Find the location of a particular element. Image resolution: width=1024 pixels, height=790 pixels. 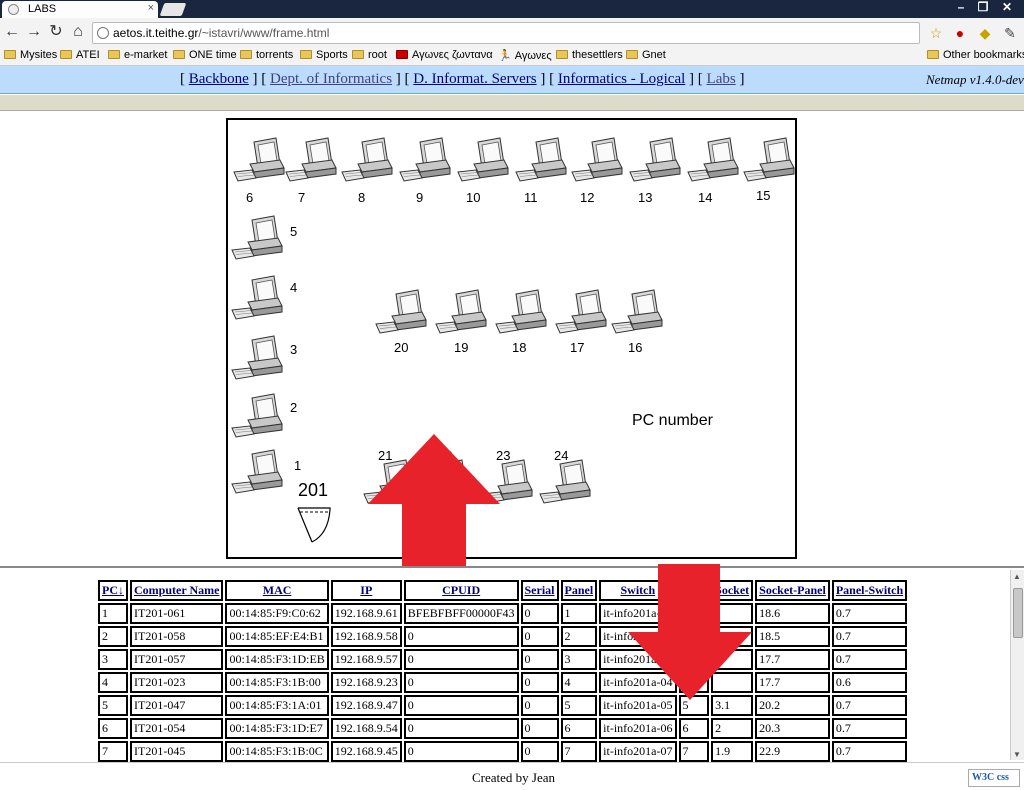

table-cell: it-info201a-06 is located at coordinates (638, 728).